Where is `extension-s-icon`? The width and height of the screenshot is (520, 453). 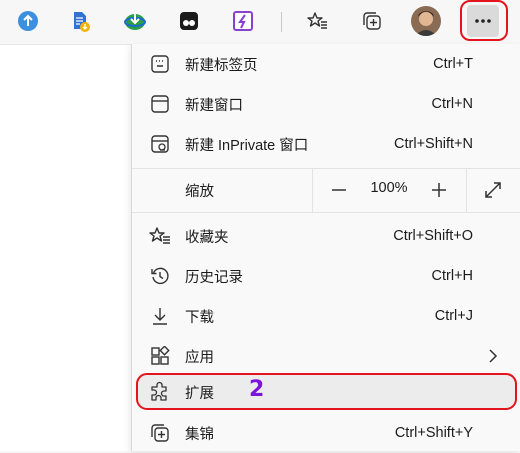 extension-s-icon is located at coordinates (243, 21).